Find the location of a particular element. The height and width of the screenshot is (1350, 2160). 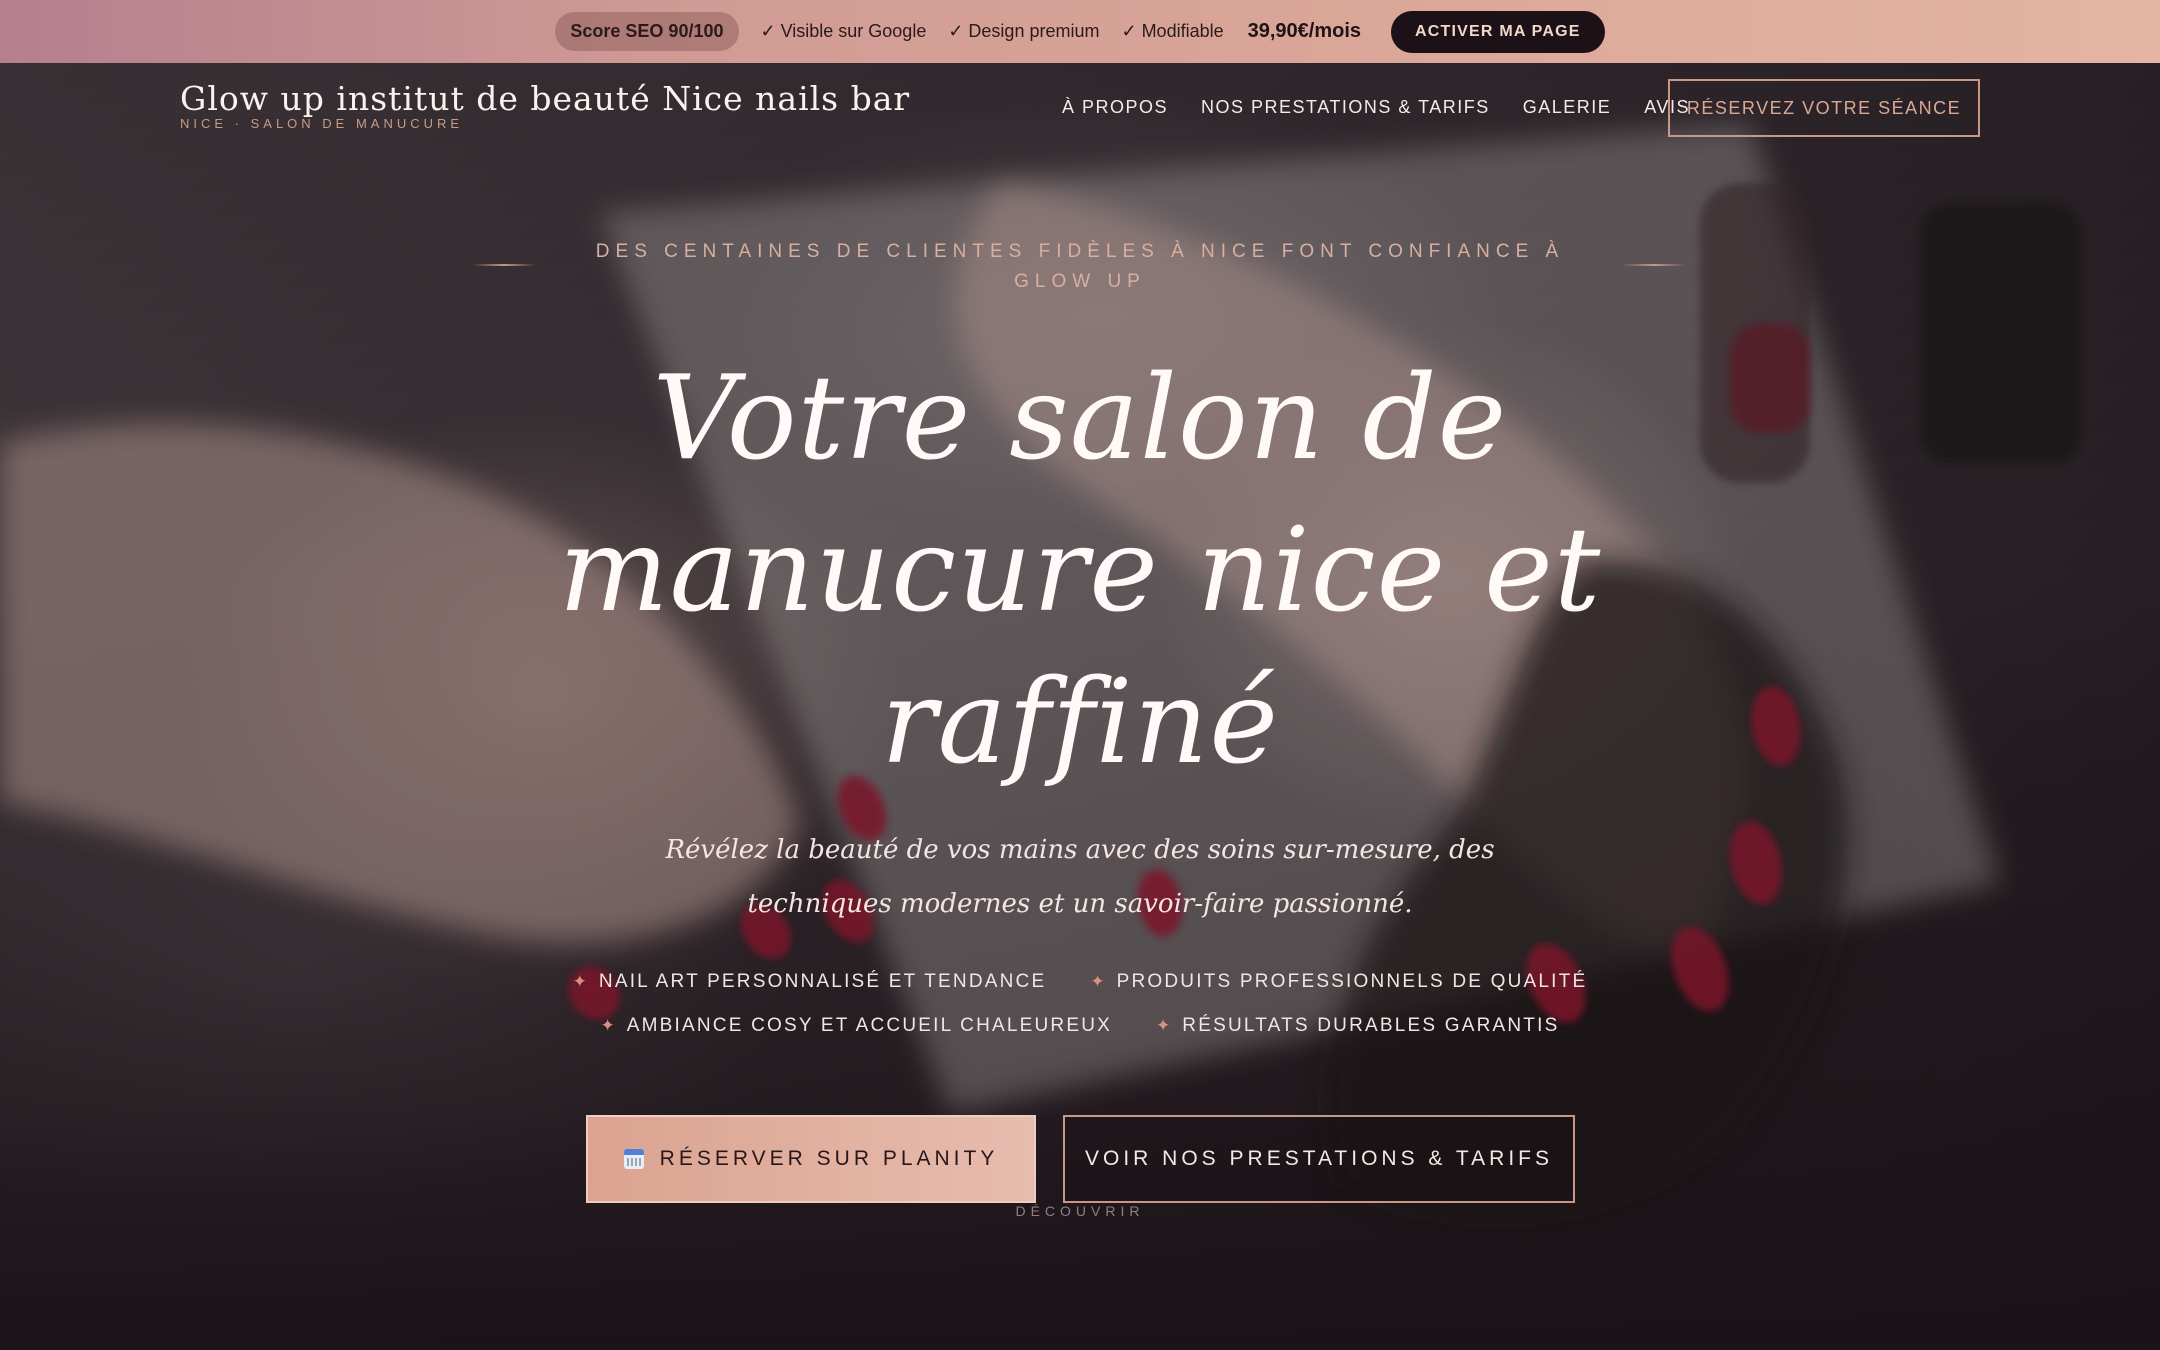

activate-page-button: ACTIVER MA PAGE is located at coordinates (1498, 31).